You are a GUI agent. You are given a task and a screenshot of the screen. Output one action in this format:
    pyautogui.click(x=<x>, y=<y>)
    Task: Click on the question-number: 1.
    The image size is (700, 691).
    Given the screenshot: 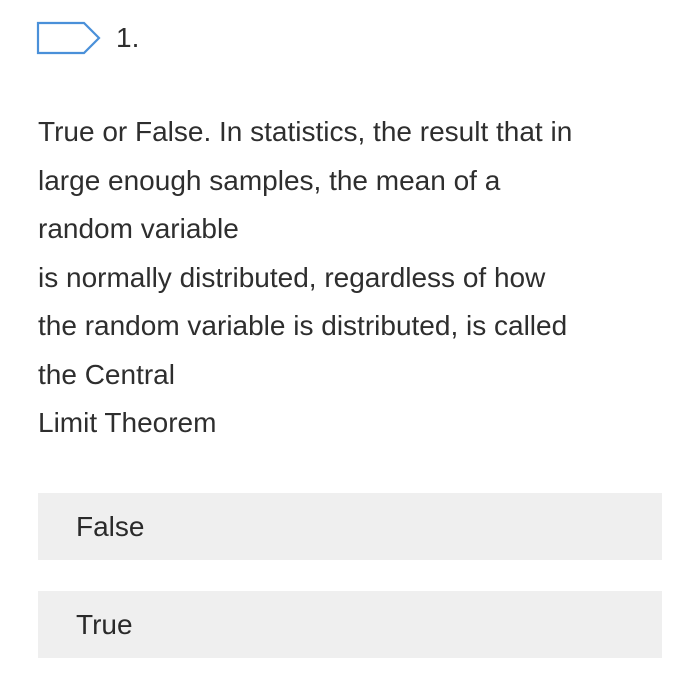 What is the action you would take?
    pyautogui.click(x=128, y=37)
    